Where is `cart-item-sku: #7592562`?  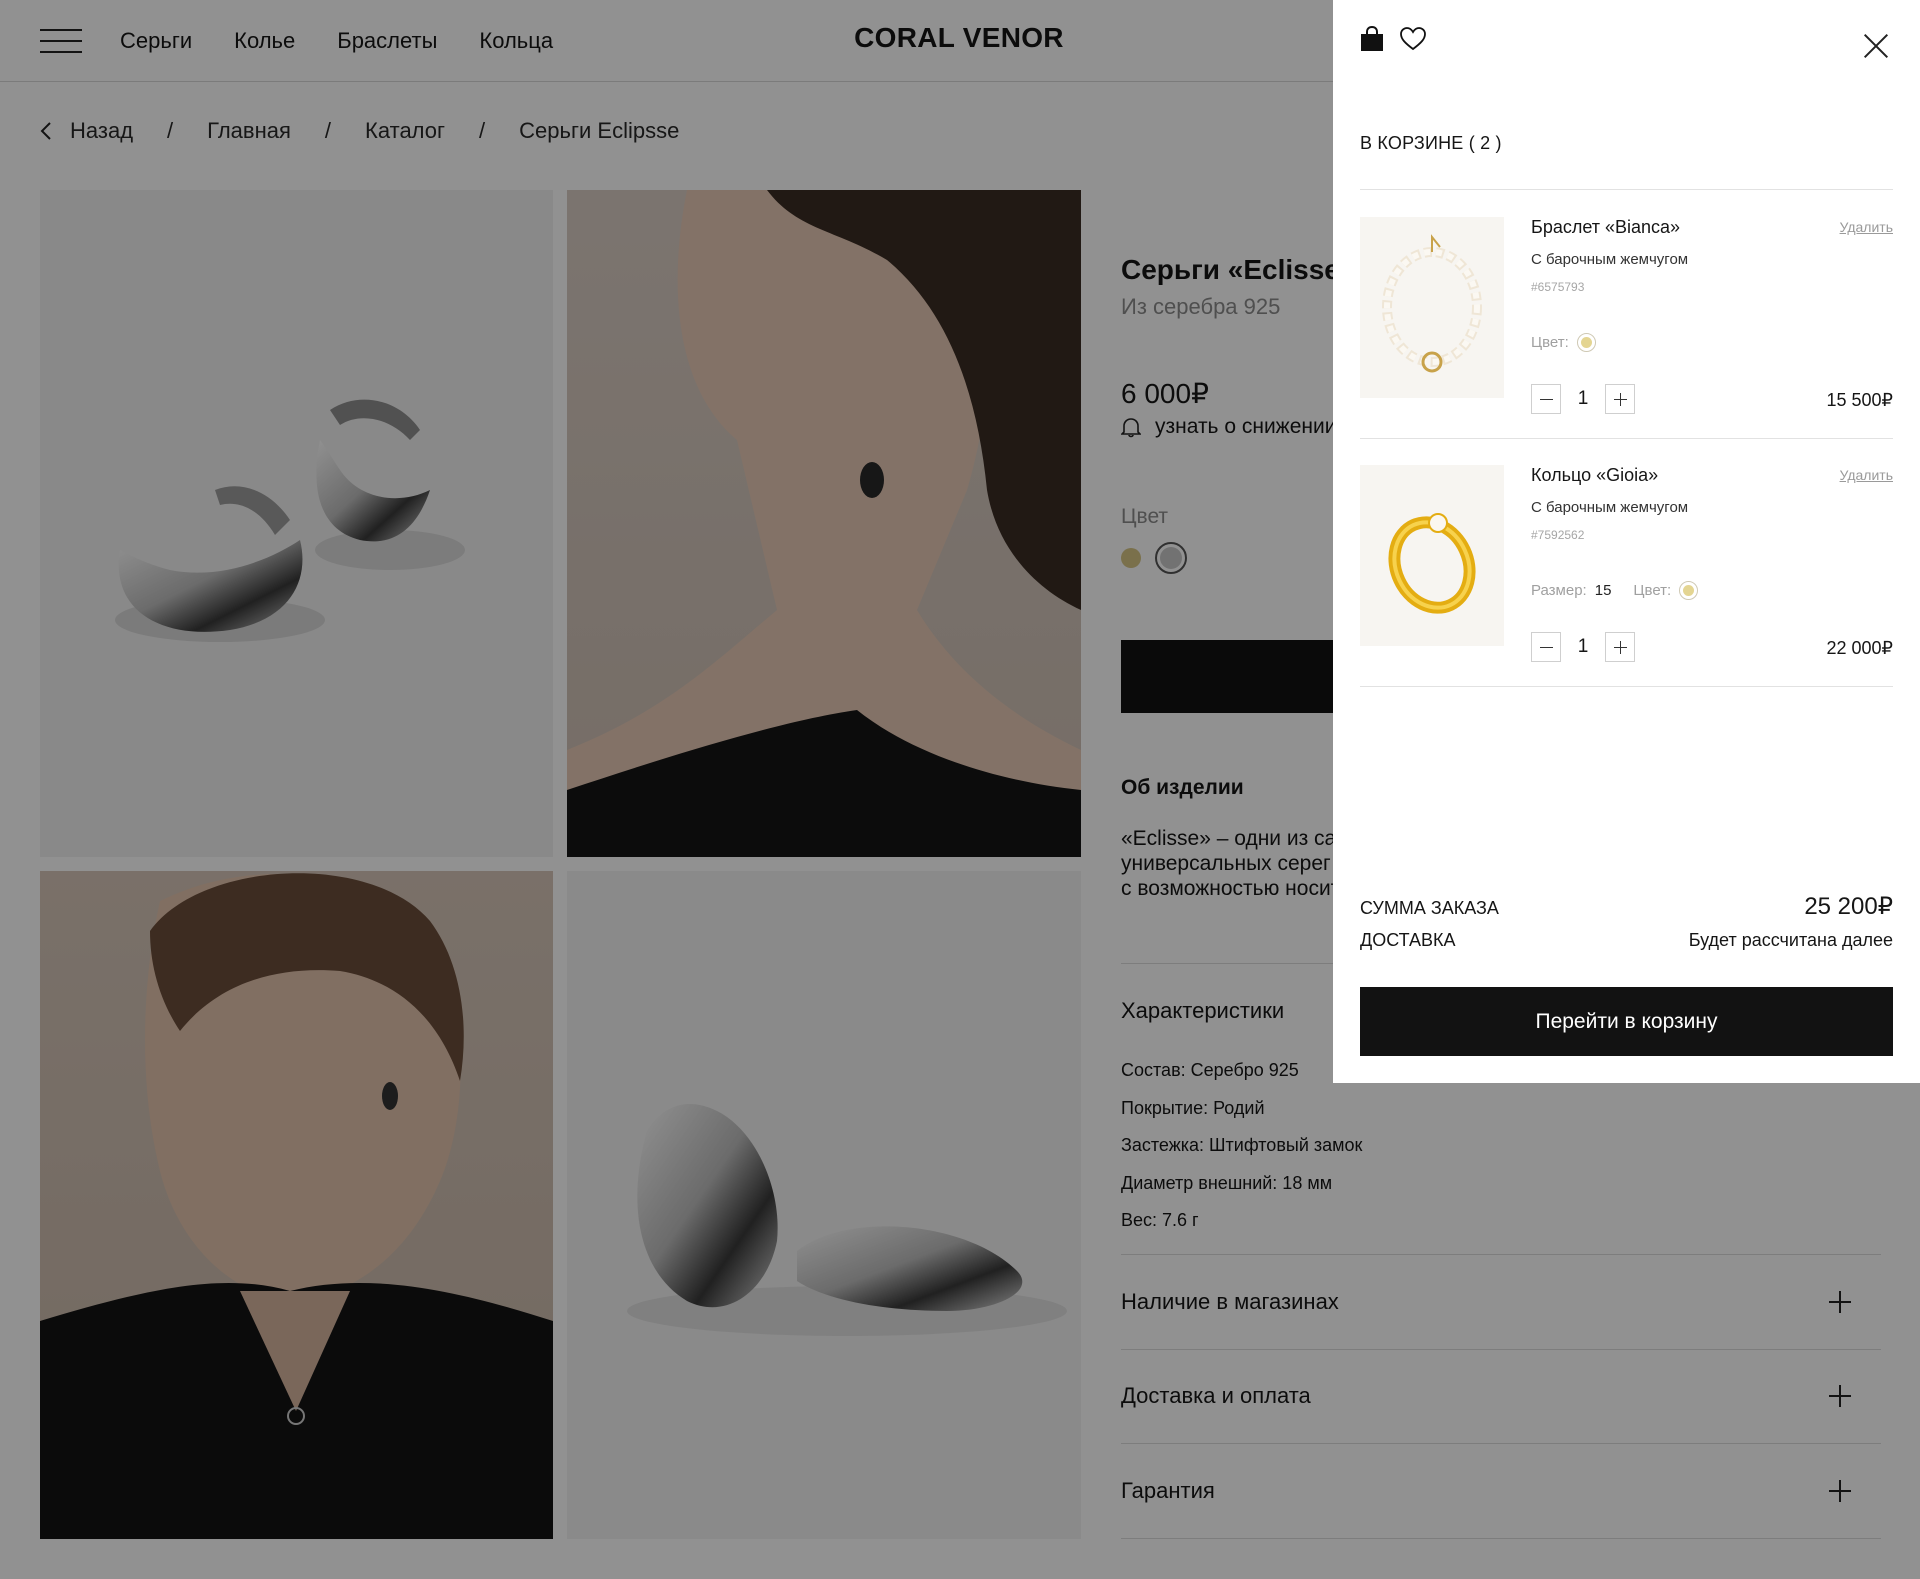
cart-item-sku: #7592562 is located at coordinates (1558, 535).